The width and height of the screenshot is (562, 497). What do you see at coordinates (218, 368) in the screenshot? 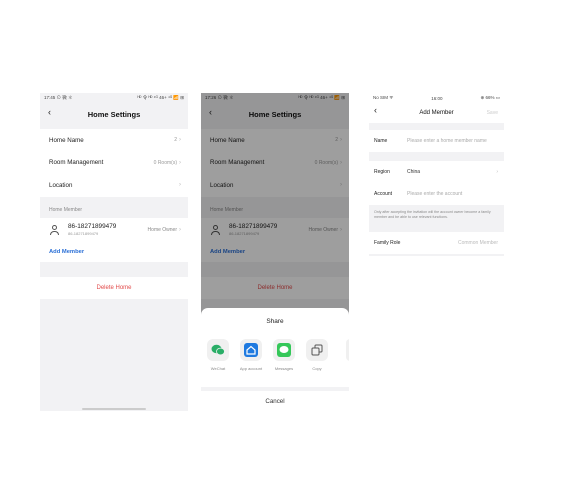
I see `share-wechat-label: WeChat` at bounding box center [218, 368].